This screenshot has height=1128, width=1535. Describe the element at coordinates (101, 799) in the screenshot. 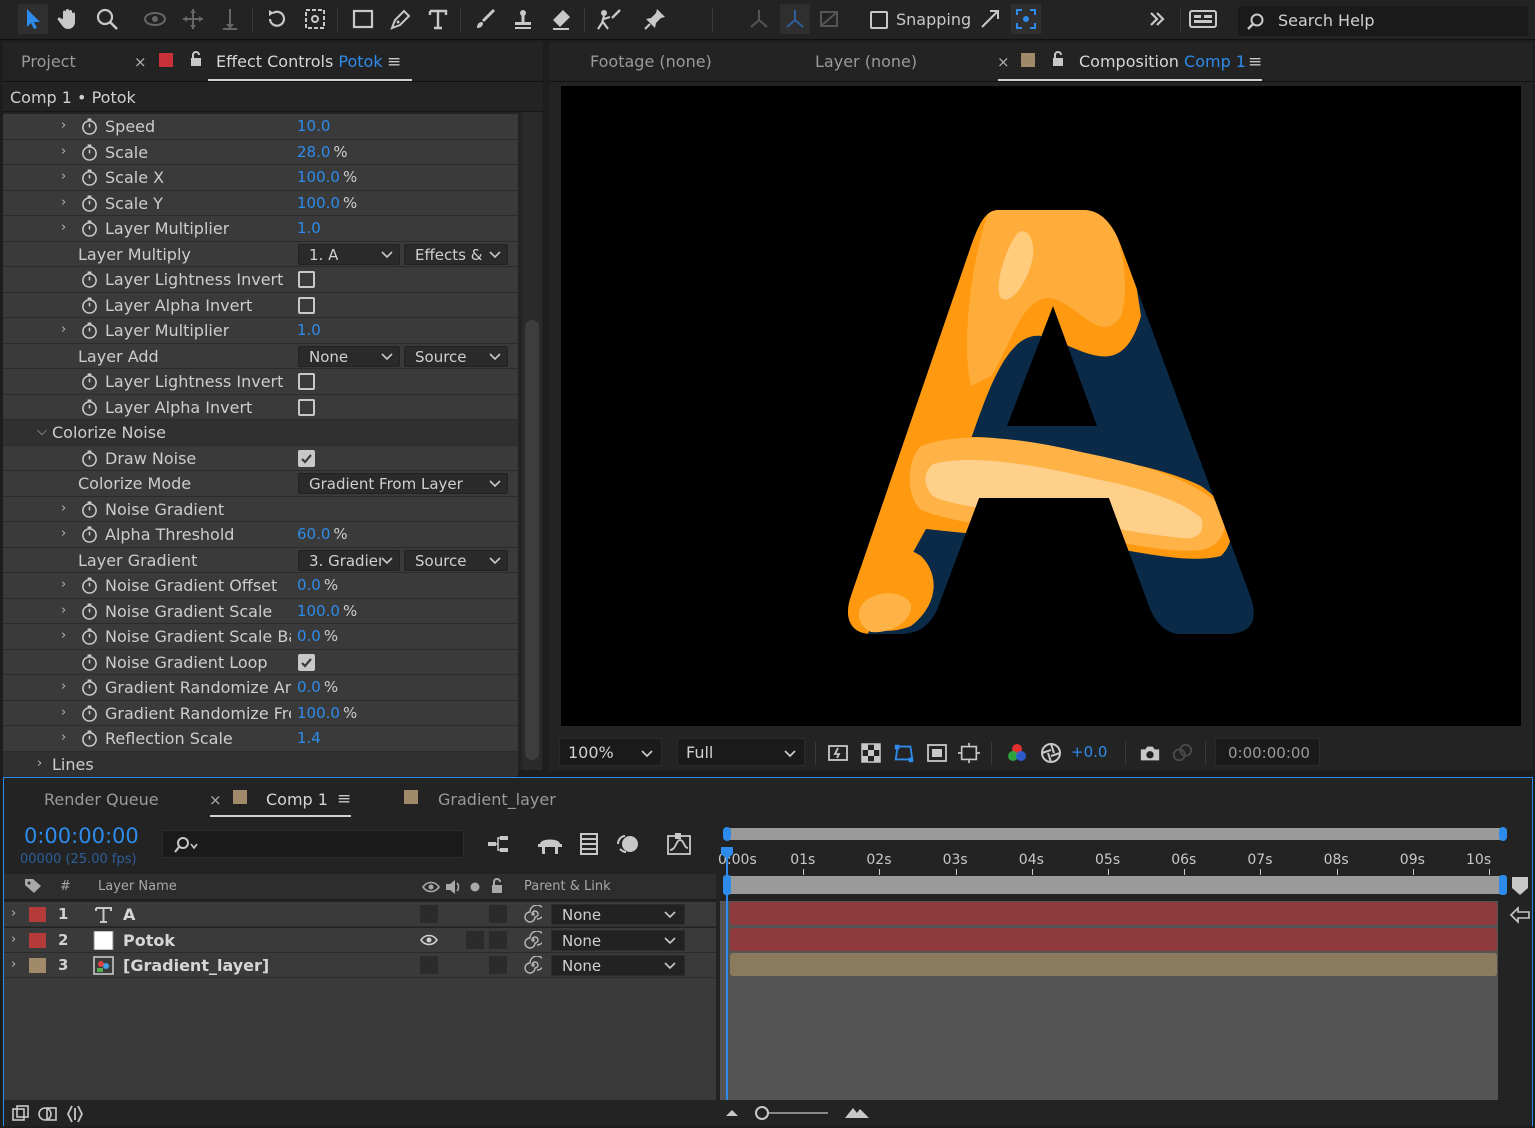

I see `tab-render-queue: Render Queue` at that location.